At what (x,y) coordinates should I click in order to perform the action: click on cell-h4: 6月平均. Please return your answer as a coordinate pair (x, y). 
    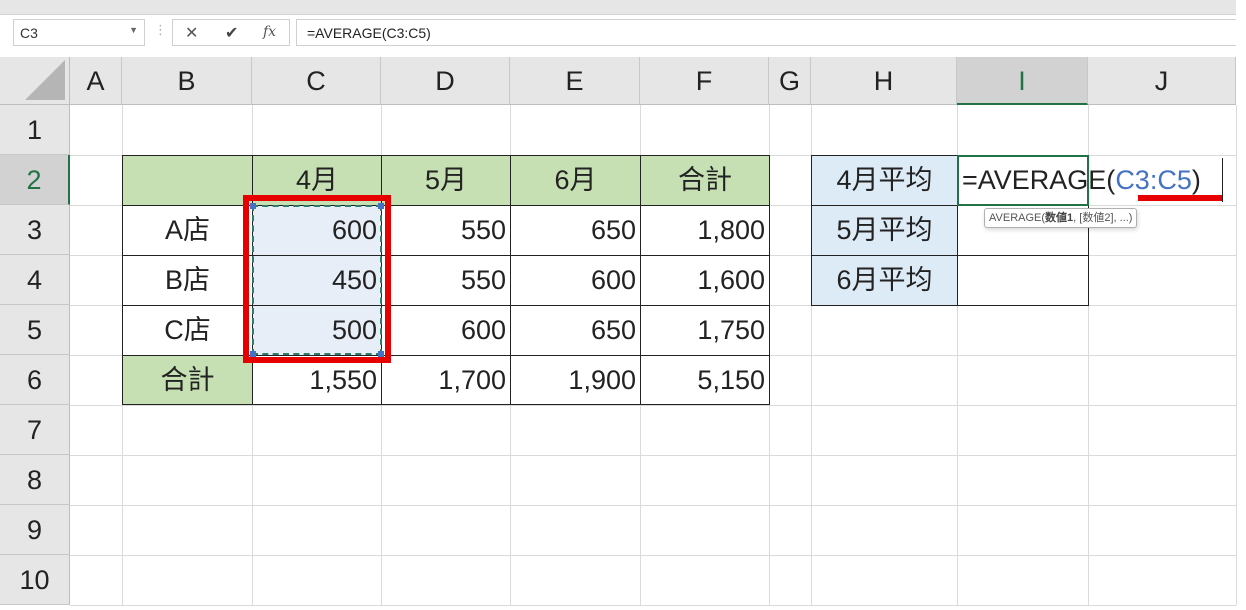
    Looking at the image, I should click on (884, 280).